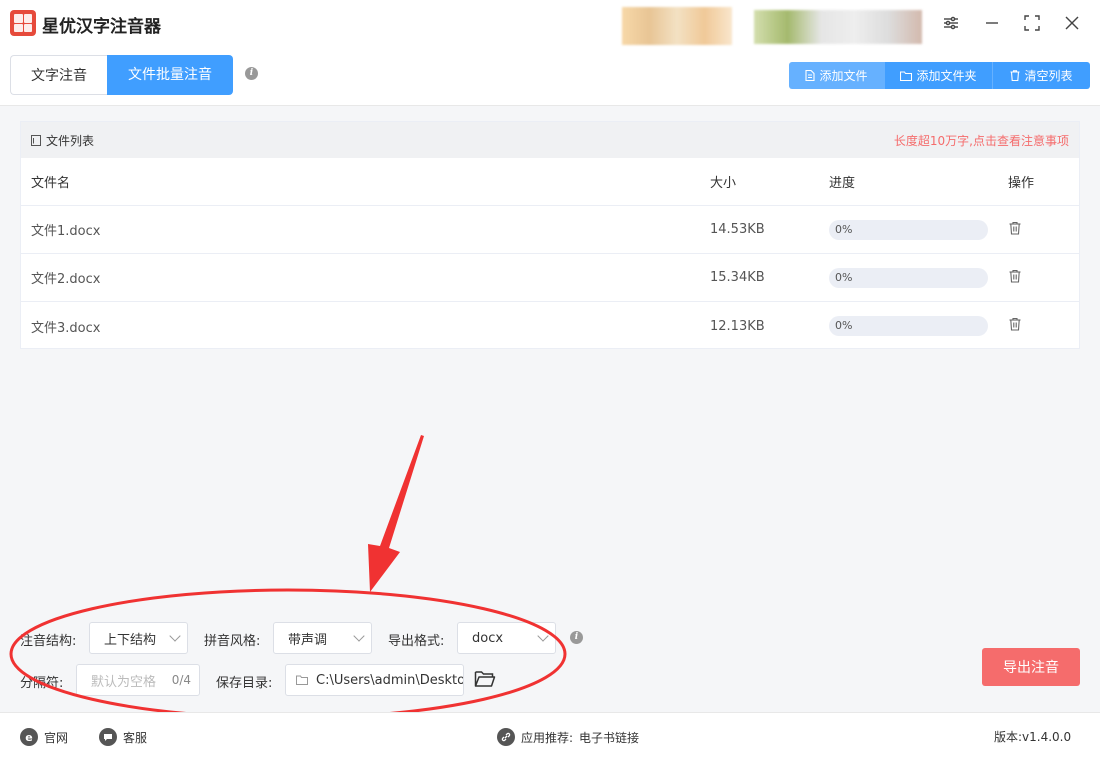 The image size is (1100, 760). I want to click on column-action: 操作, so click(1021, 183).